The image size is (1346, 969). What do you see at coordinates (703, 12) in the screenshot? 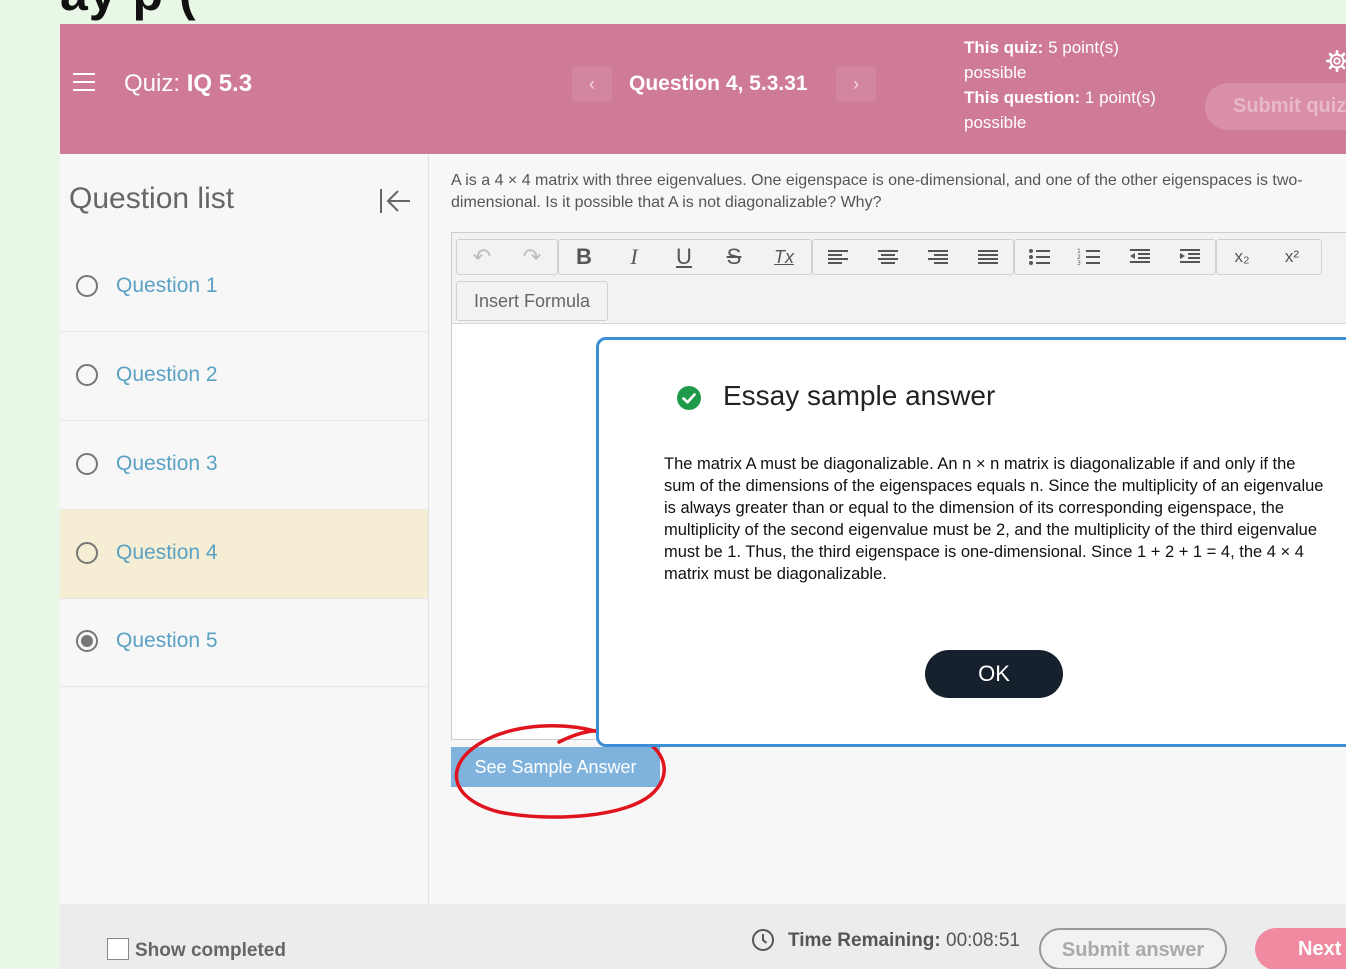
I see `background-text-fragment: ay p (` at bounding box center [703, 12].